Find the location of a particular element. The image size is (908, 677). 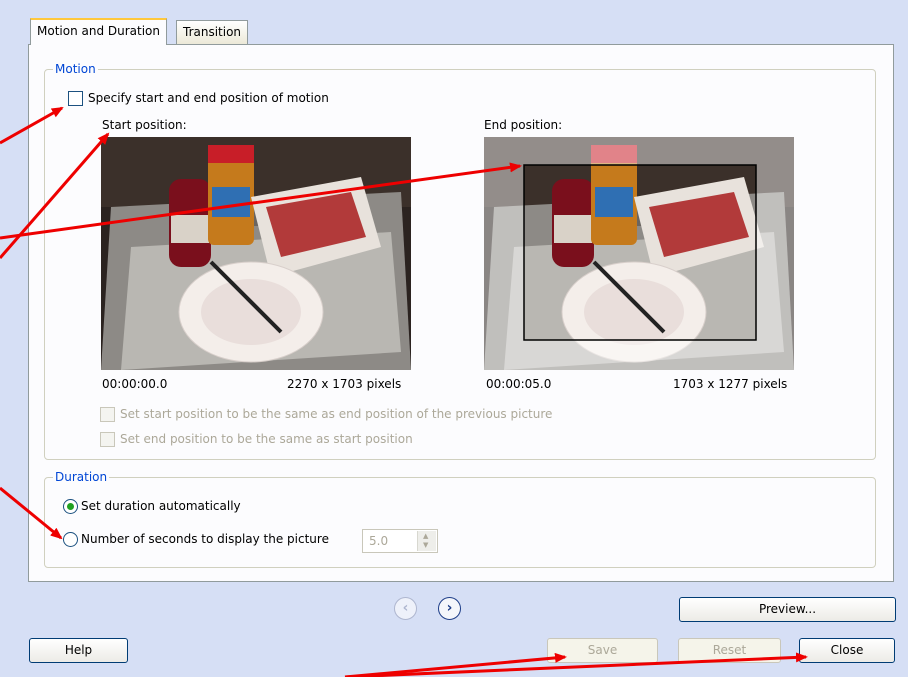

end-position-label: End position: is located at coordinates (523, 125).